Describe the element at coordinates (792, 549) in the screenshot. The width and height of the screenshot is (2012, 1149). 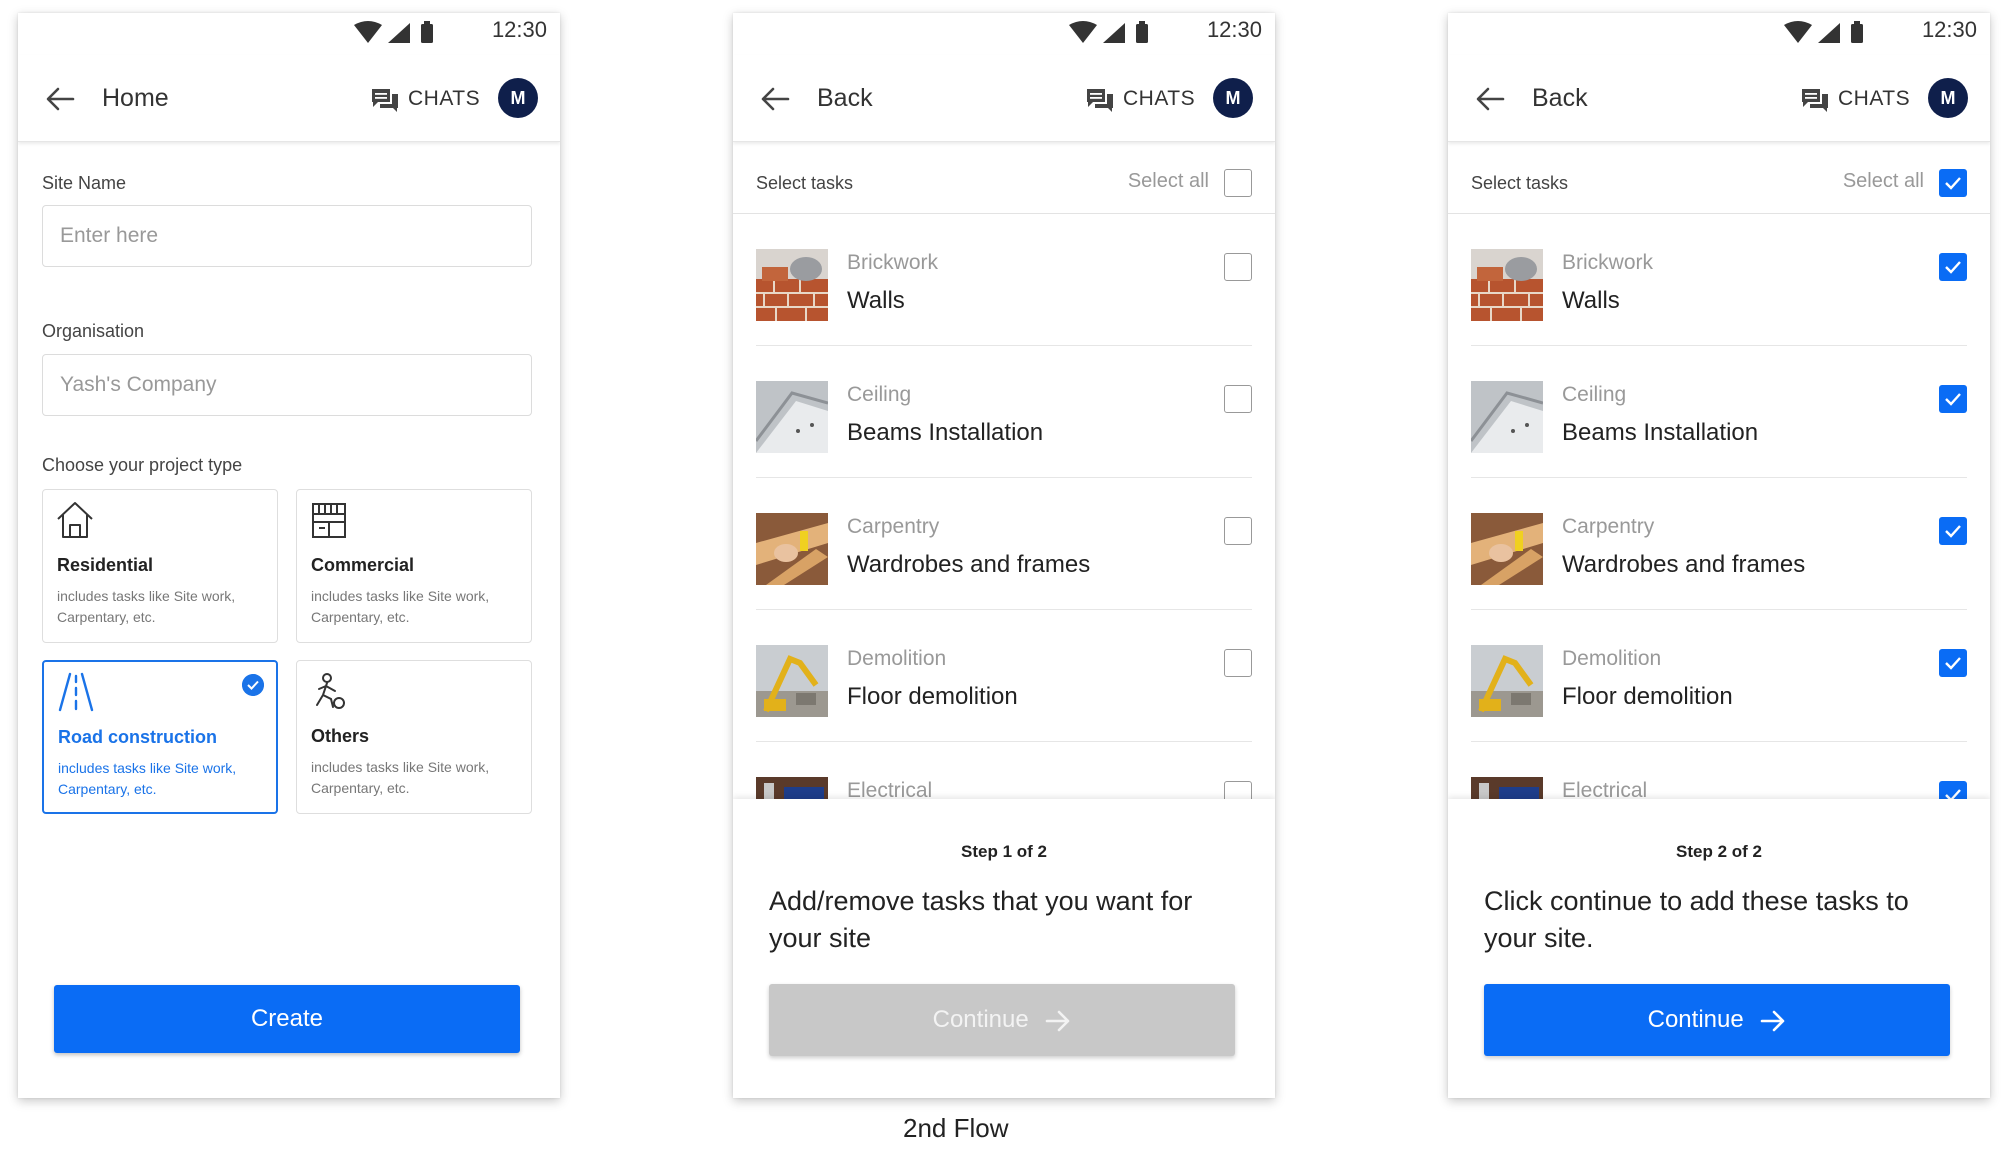
I see `carpentry-thumbnail` at that location.